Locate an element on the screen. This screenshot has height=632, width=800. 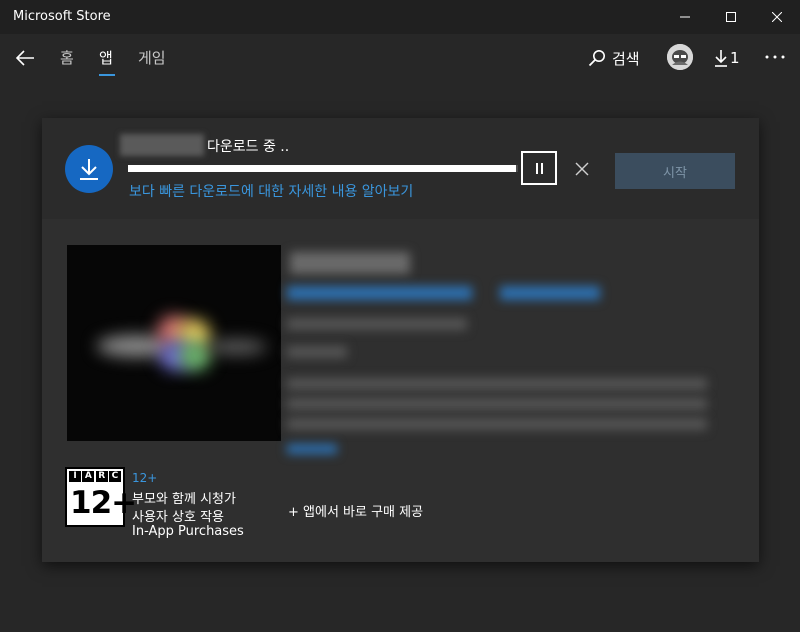
pause-button is located at coordinates (539, 168).